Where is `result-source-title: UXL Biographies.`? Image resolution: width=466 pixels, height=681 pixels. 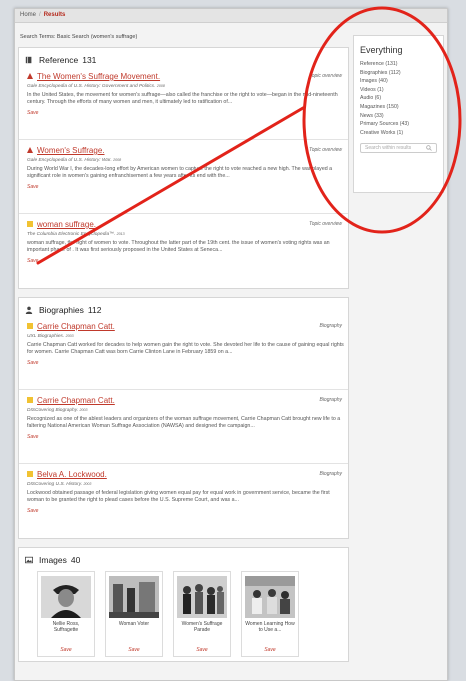 result-source-title: UXL Biographies. is located at coordinates (46, 336).